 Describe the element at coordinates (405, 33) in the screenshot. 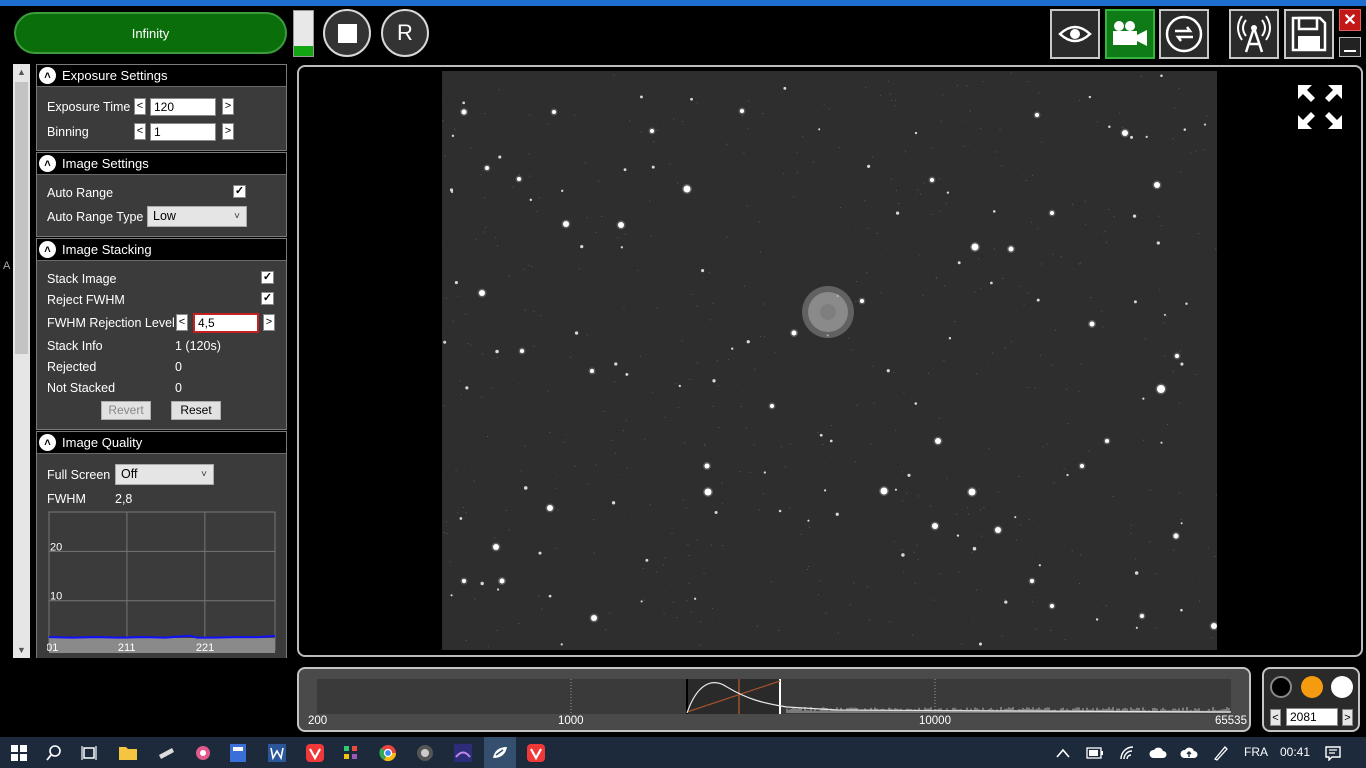

I see `reset-r-button: R` at that location.